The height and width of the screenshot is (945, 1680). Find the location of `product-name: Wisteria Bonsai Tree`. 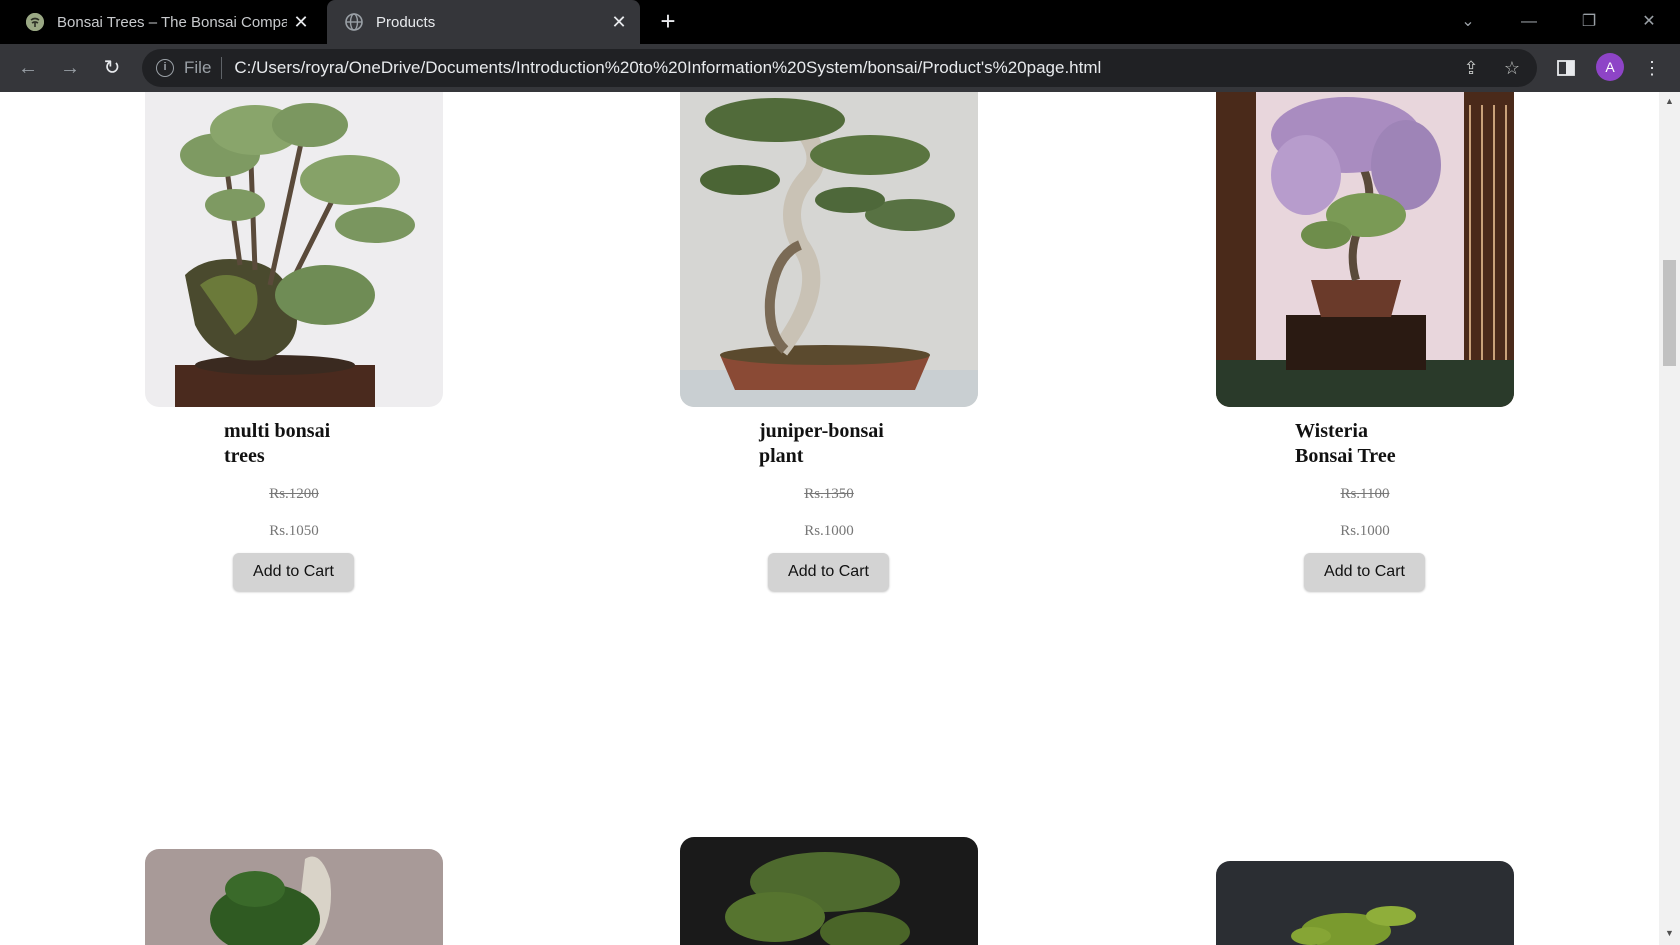

product-name: Wisteria Bonsai Tree is located at coordinates (1345, 443).